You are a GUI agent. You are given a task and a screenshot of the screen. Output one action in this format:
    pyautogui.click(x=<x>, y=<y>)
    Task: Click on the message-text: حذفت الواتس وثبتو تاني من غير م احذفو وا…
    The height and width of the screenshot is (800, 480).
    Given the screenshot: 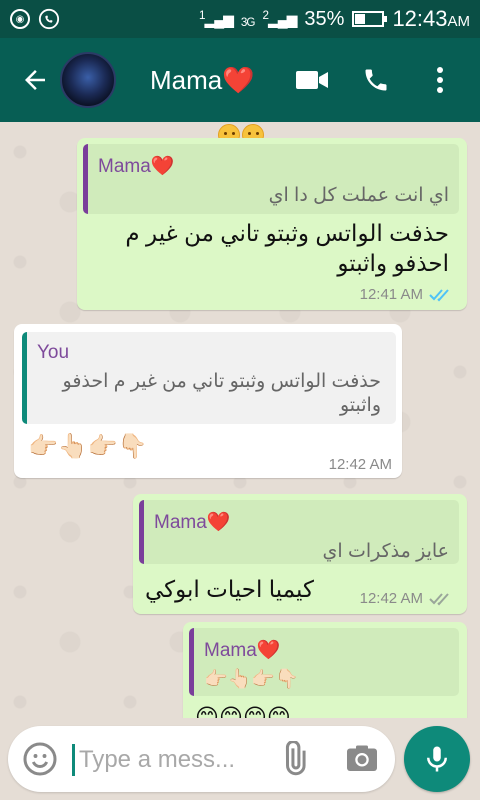 What is the action you would take?
    pyautogui.click(x=287, y=248)
    